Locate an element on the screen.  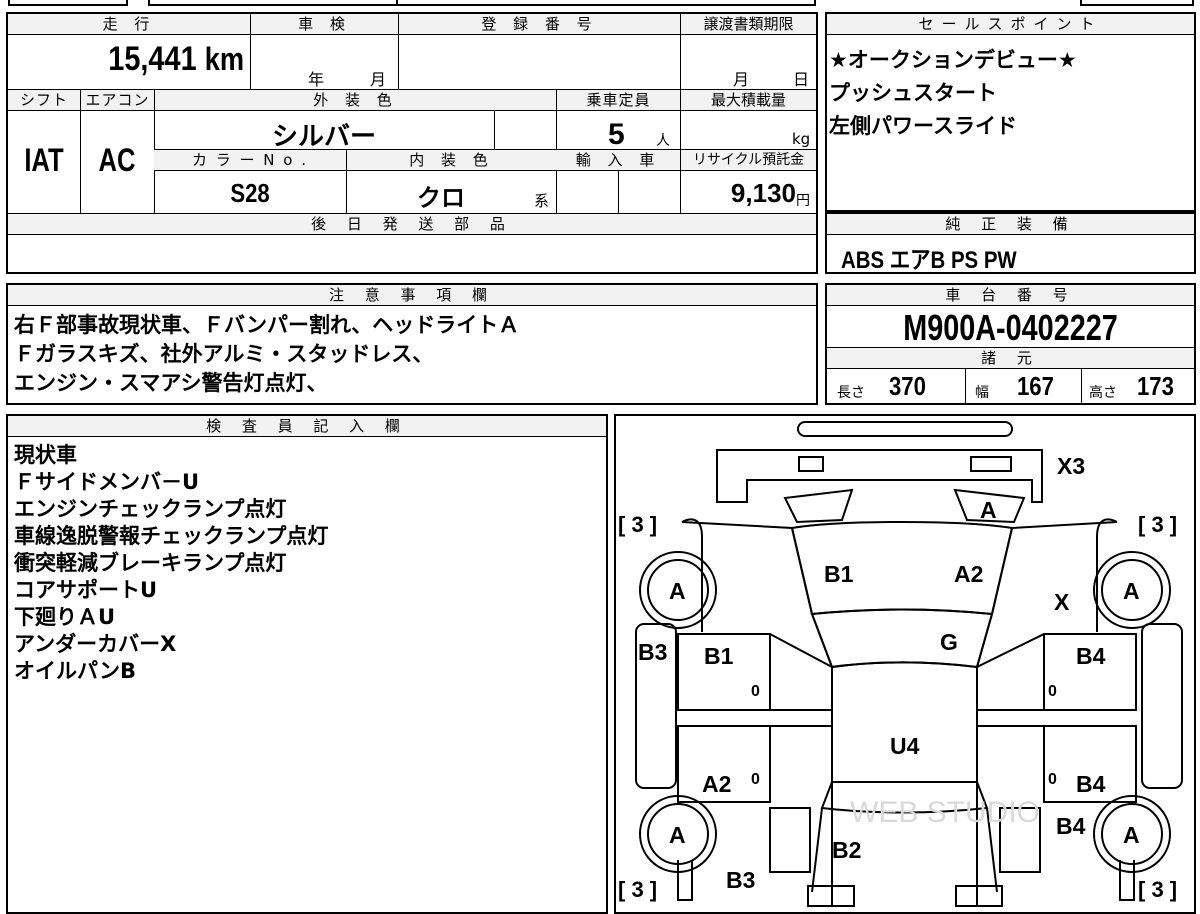
notes-line: エンジン・スマアシ警告灯点灯、 is located at coordinates (171, 383).